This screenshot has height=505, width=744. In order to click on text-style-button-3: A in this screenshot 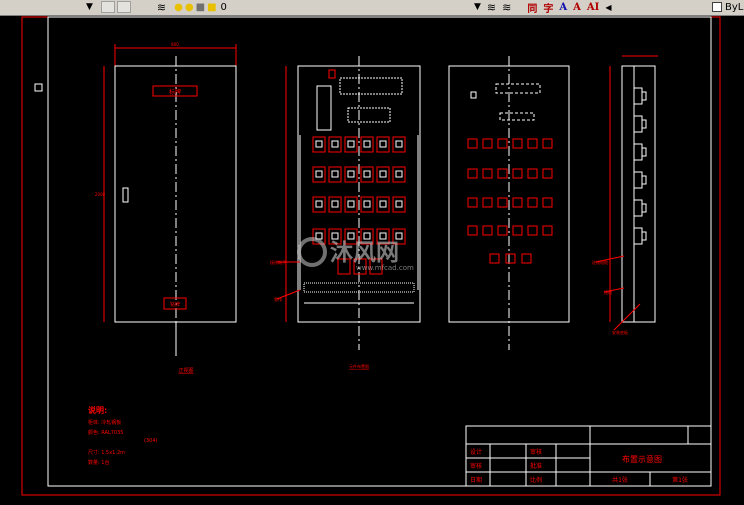, I will do `click(563, 7)`.